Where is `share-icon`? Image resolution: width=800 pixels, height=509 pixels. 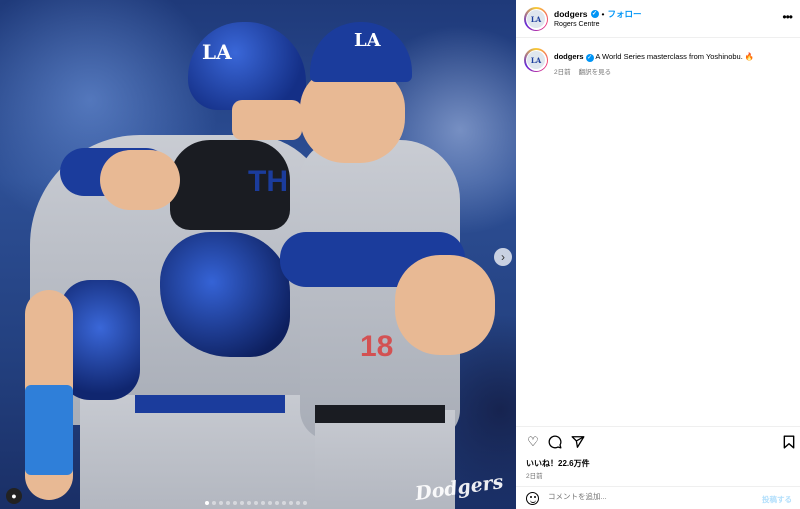 share-icon is located at coordinates (578, 442).